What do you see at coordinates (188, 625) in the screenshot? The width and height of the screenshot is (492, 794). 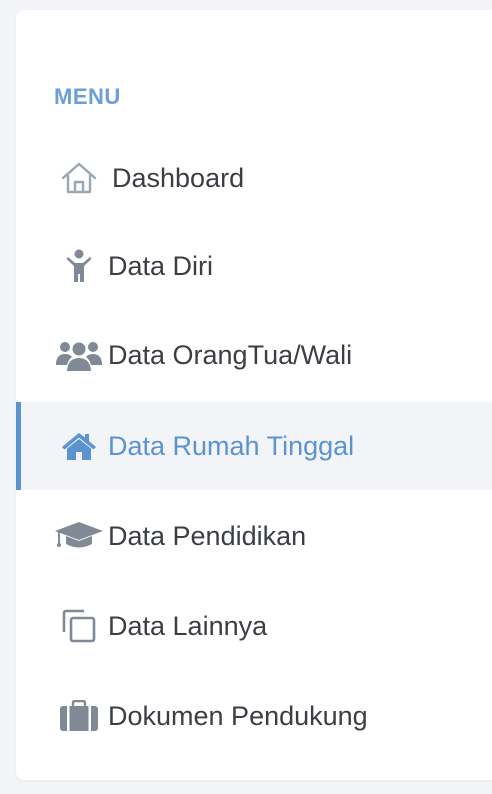 I see `sidebar-item-label: Data Lainnya` at bounding box center [188, 625].